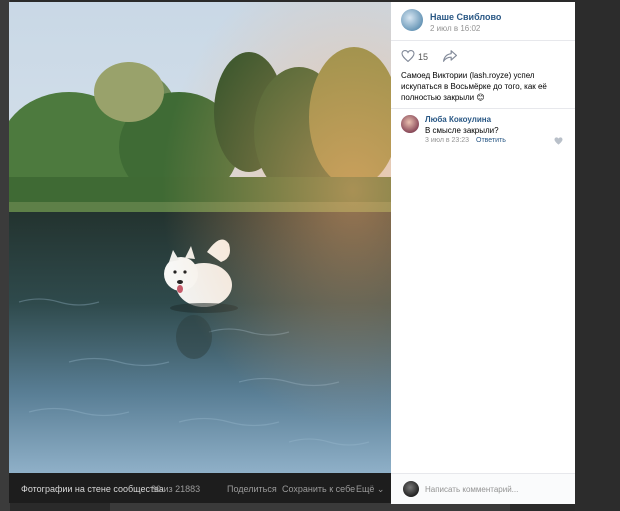 This screenshot has height=511, width=620. I want to click on more-menu-button: Ещё ⌄, so click(370, 489).